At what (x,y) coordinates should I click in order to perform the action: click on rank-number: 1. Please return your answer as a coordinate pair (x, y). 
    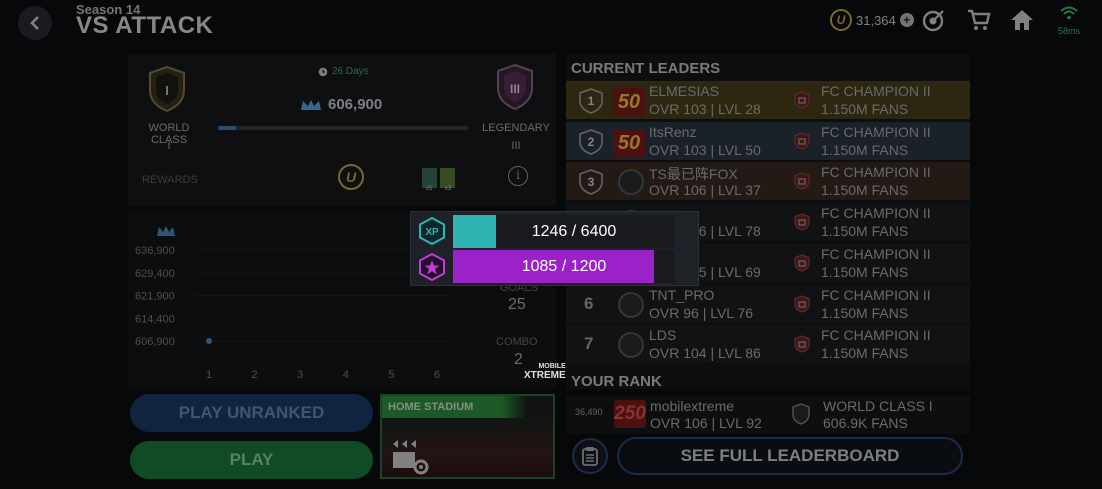
    Looking at the image, I should click on (591, 101).